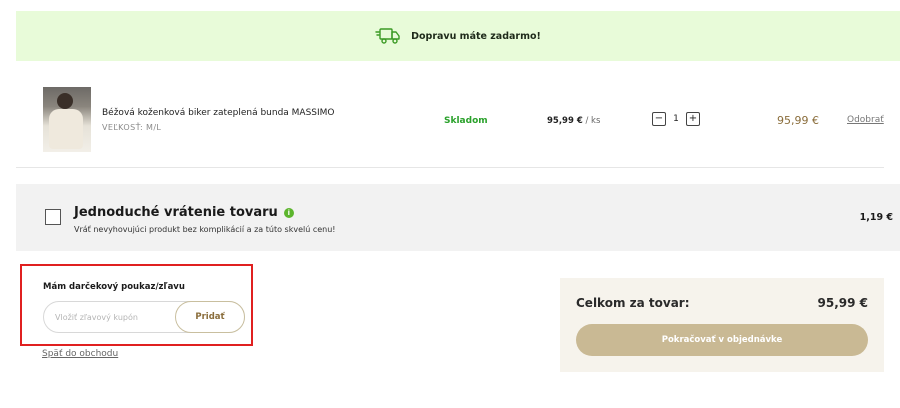 Image resolution: width=900 pixels, height=408 pixels. Describe the element at coordinates (876, 217) in the screenshot. I see `easy-return-price: 1,19 €` at that location.